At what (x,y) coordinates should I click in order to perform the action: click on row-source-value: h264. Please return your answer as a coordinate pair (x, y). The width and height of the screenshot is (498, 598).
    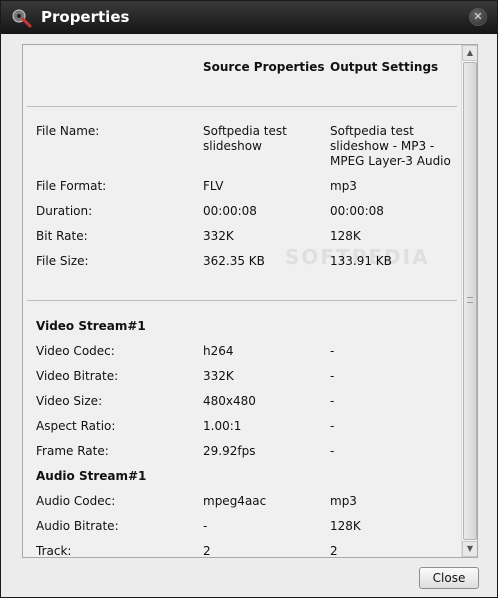
    Looking at the image, I should click on (218, 351).